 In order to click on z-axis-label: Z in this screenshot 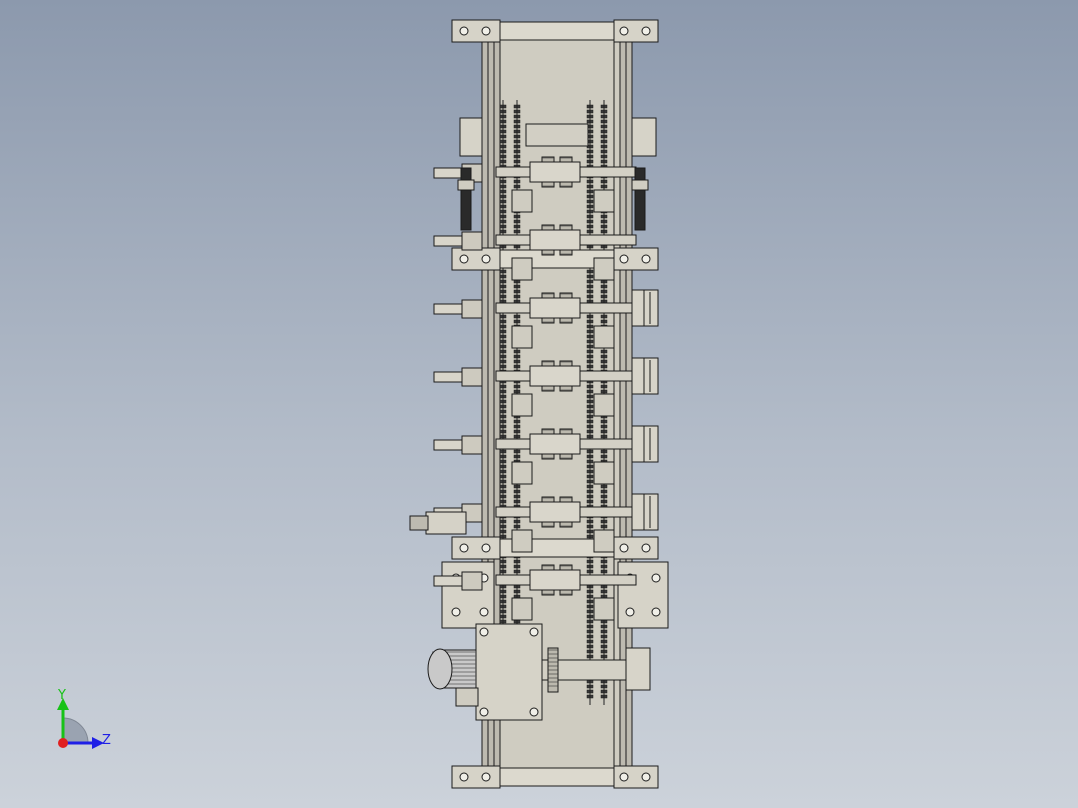, I will do `click(106, 740)`.